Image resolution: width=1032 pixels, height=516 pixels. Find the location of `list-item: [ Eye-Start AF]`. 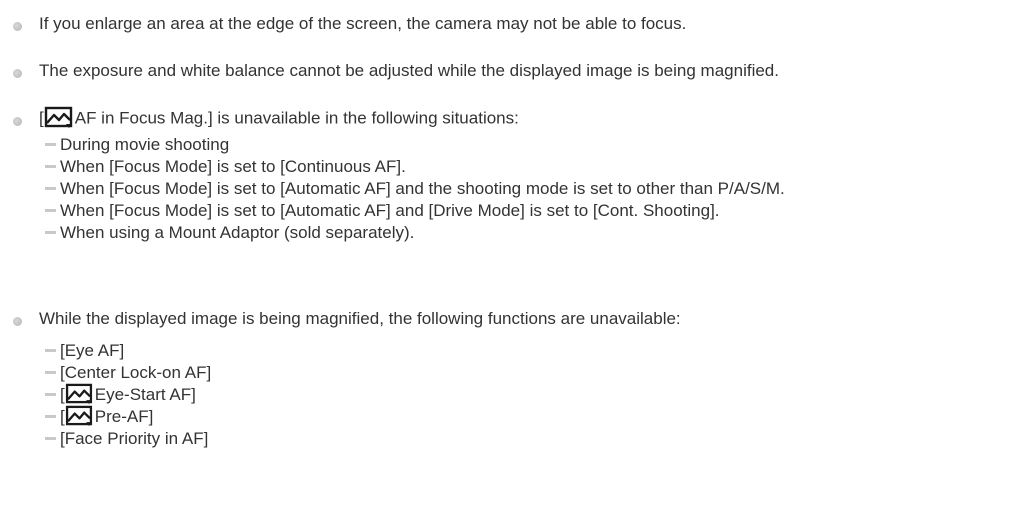

list-item: [ Eye-Start AF] is located at coordinates (128, 394).